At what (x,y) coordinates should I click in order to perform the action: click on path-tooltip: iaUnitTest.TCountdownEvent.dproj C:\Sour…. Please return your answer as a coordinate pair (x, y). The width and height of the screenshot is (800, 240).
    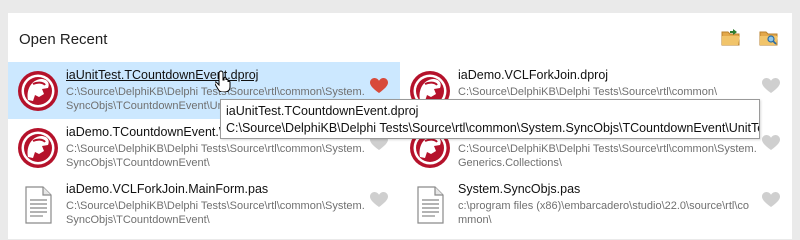
    Looking at the image, I should click on (490, 119).